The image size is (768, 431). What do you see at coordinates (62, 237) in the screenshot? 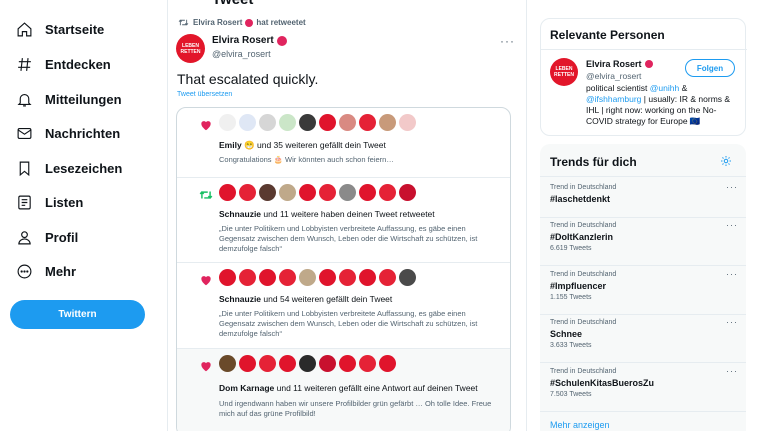
I see `nav-label: Profil` at bounding box center [62, 237].